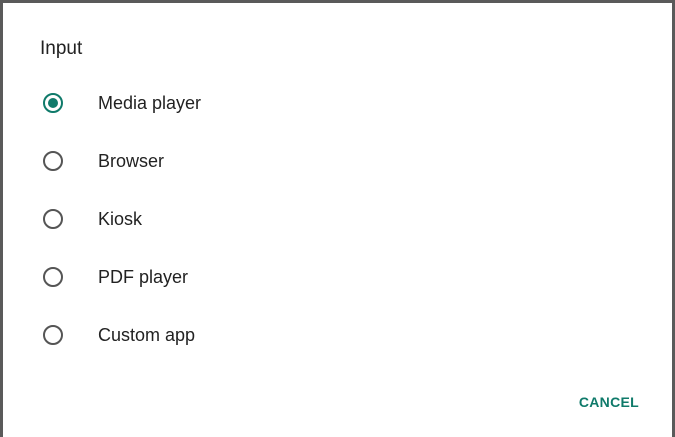 The height and width of the screenshot is (437, 675). I want to click on dialog-title: Input, so click(61, 48).